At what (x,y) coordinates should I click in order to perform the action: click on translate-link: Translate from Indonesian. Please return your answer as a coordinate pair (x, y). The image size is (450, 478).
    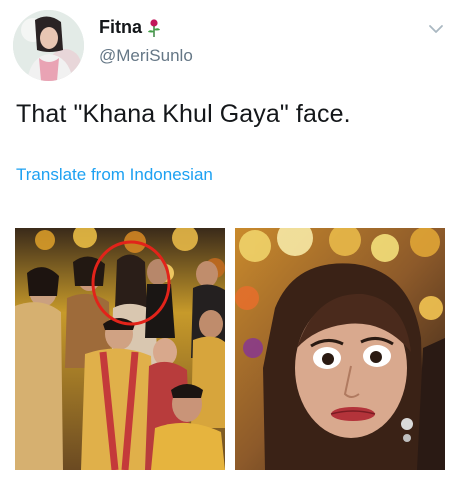
    Looking at the image, I should click on (114, 175).